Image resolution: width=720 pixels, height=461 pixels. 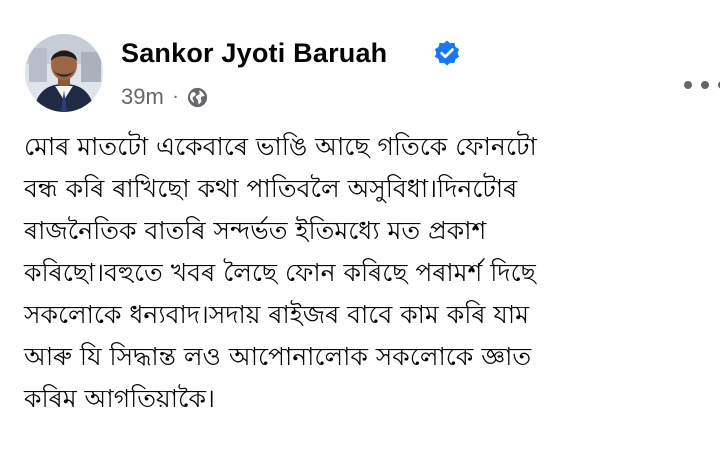 I want to click on post-meta: 39m ·, so click(x=164, y=97).